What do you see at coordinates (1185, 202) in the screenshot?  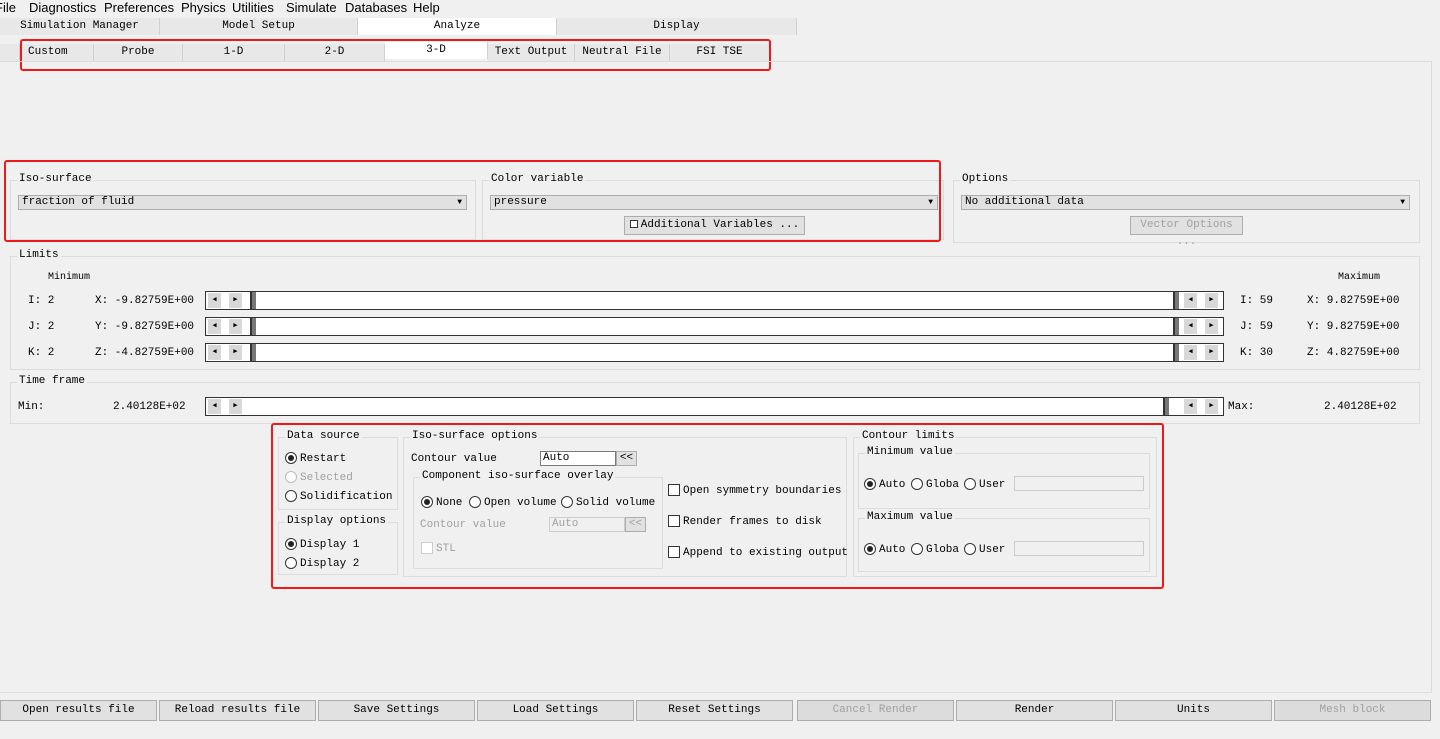 I see `options-select: No additional data ▼` at bounding box center [1185, 202].